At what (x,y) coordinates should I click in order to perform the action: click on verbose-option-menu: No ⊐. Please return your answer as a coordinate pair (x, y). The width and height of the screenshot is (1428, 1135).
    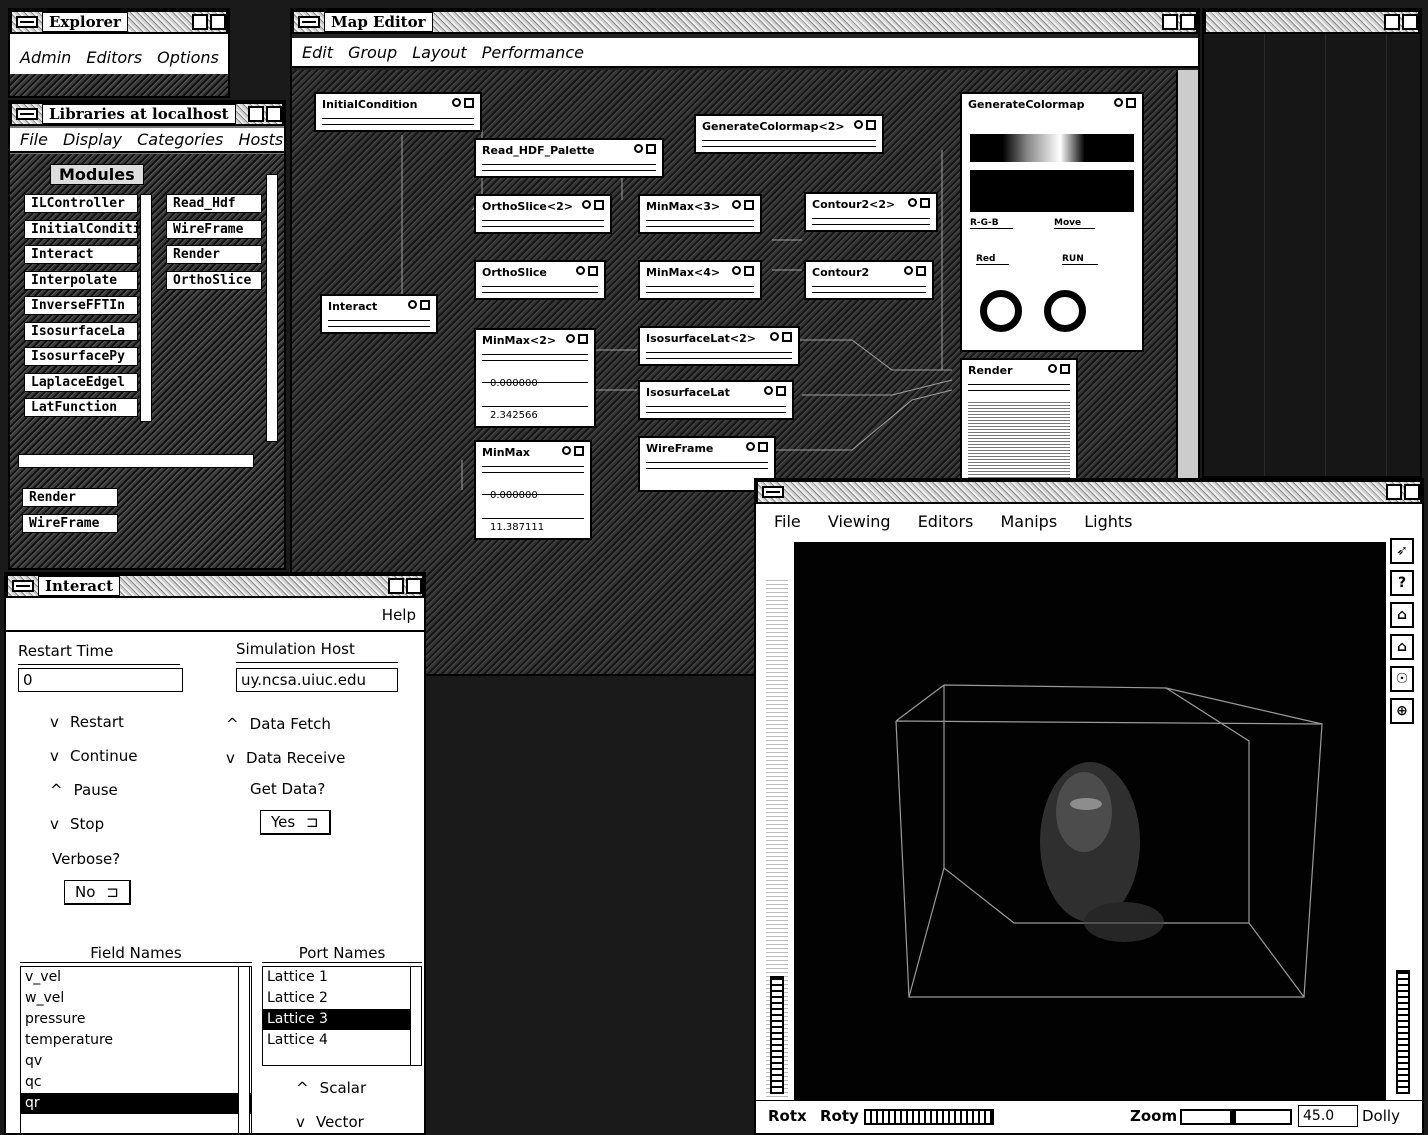
    Looking at the image, I should click on (97, 892).